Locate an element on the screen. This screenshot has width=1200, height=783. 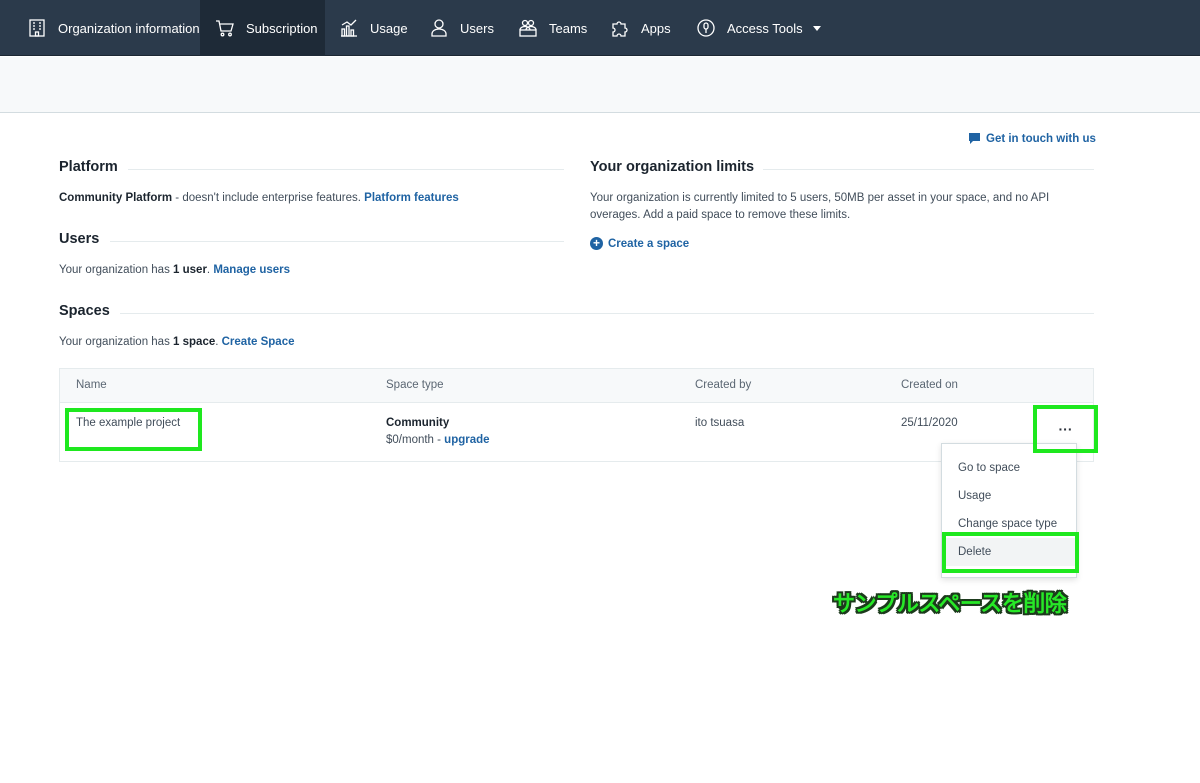
column-header-name: Name is located at coordinates (91, 385).